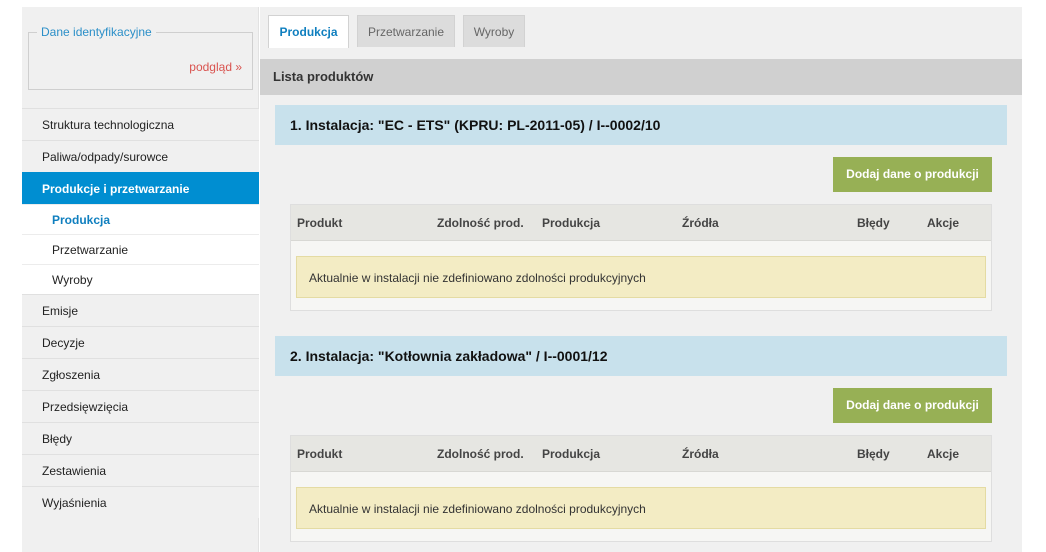 This screenshot has height=552, width=1046. What do you see at coordinates (96, 32) in the screenshot?
I see `identification-title: Dane identyfikacyjne` at bounding box center [96, 32].